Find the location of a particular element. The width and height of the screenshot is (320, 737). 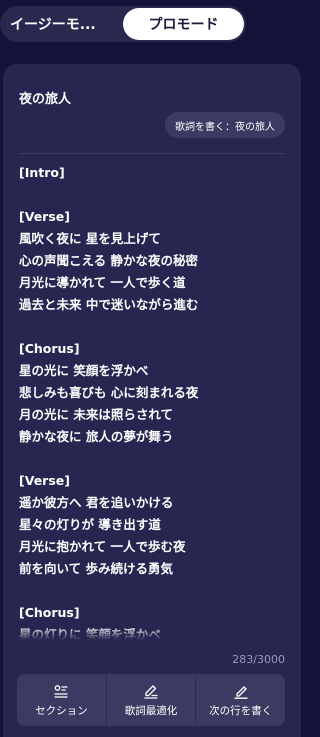

character-count: 283/3000 is located at coordinates (258, 659).